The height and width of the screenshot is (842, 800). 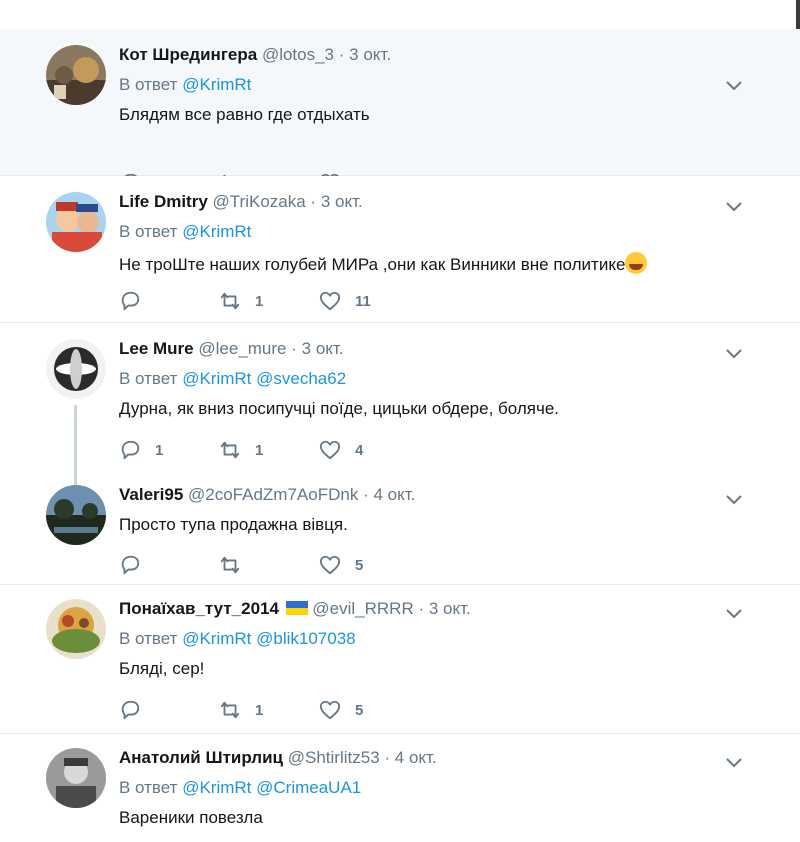 What do you see at coordinates (439, 349) in the screenshot?
I see `tweet-header: Lee Mure @lee_mure · 3 окт.` at bounding box center [439, 349].